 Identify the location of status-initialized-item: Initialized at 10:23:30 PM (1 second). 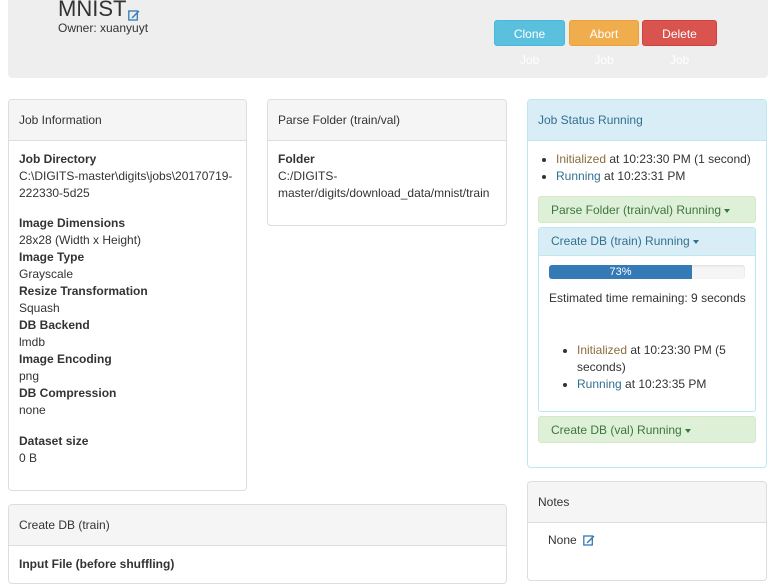
(656, 159).